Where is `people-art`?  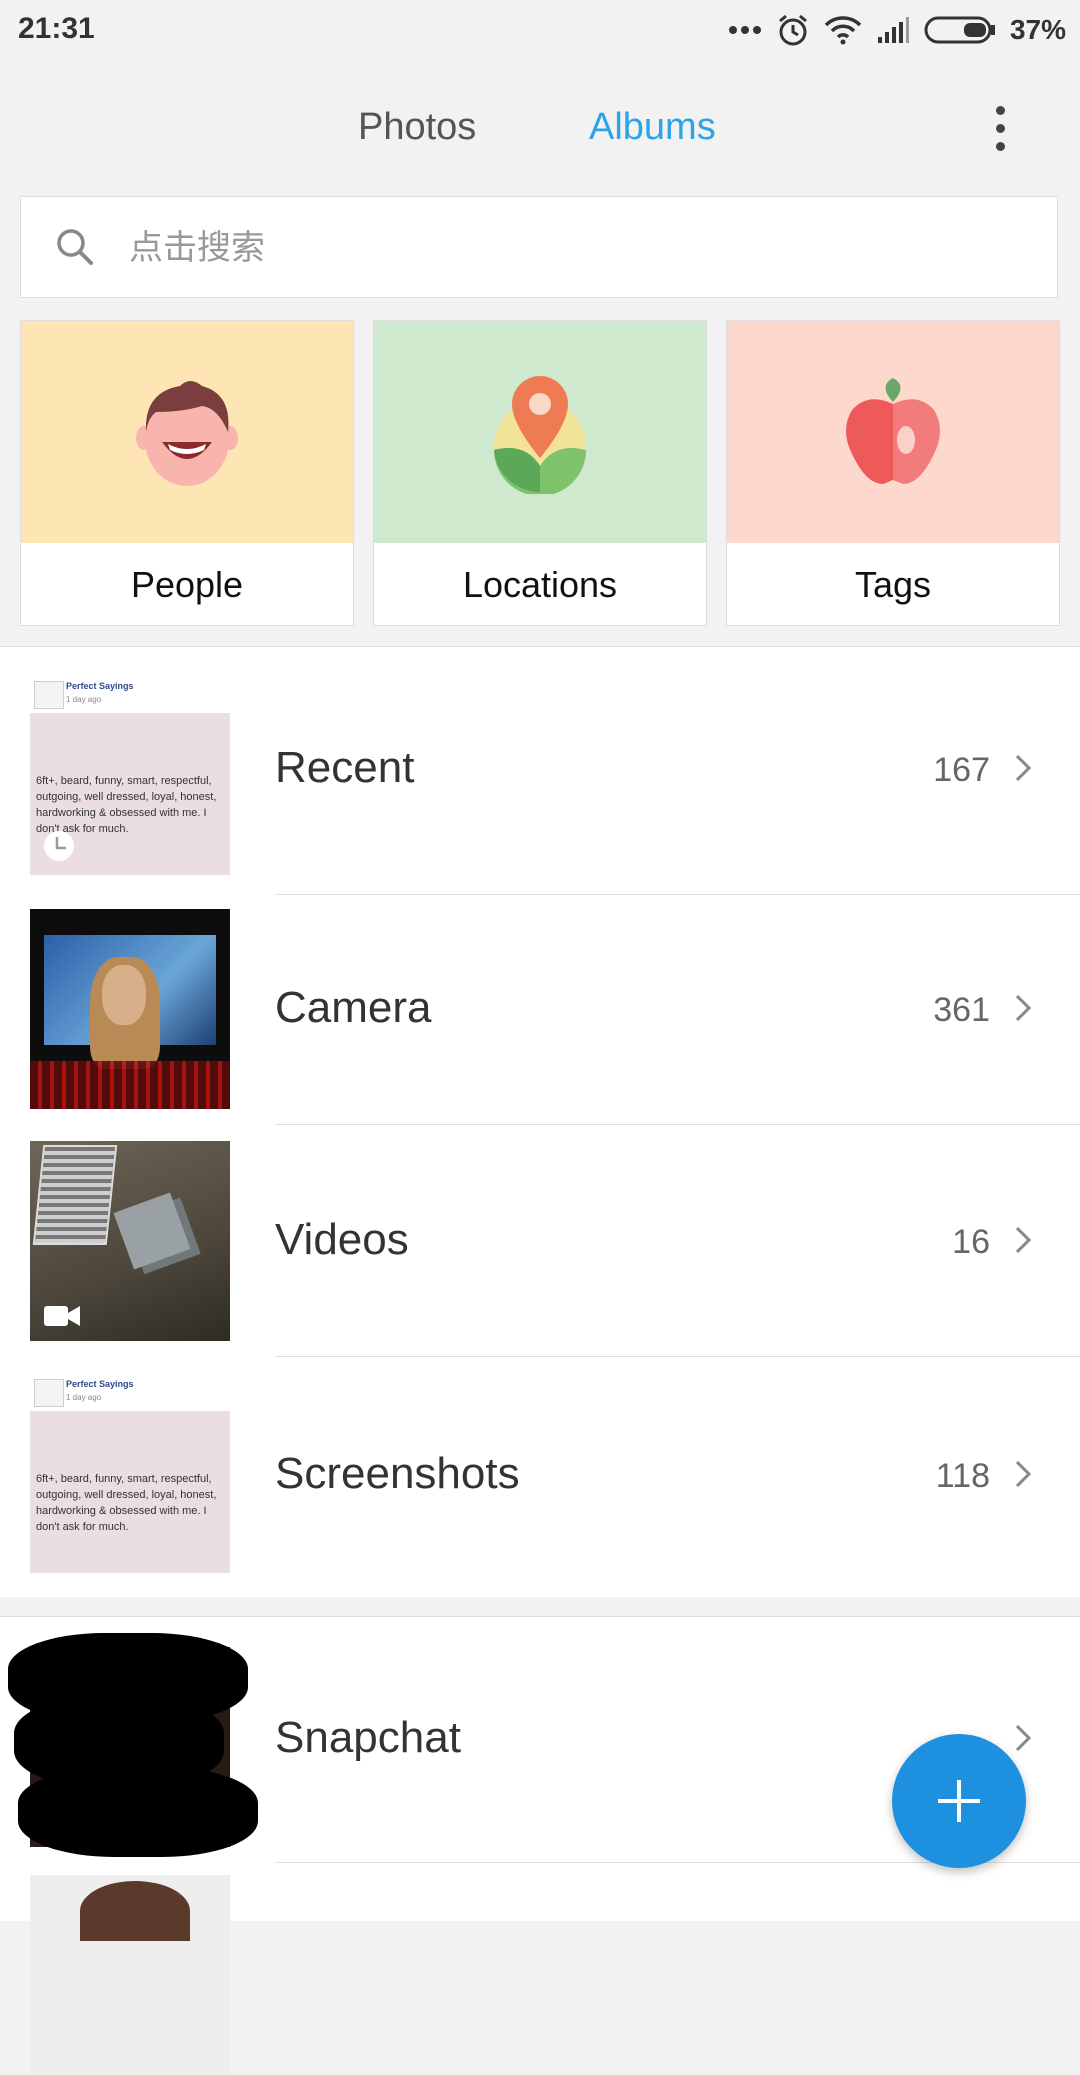 people-art is located at coordinates (187, 432).